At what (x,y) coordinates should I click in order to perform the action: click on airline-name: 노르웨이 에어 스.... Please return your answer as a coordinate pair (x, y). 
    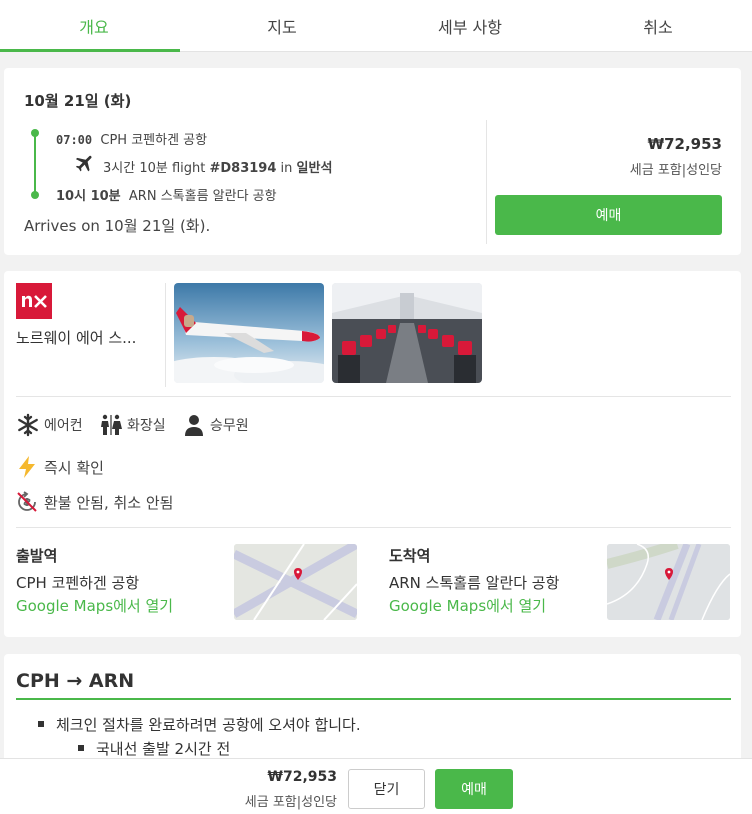
    Looking at the image, I should click on (76, 338).